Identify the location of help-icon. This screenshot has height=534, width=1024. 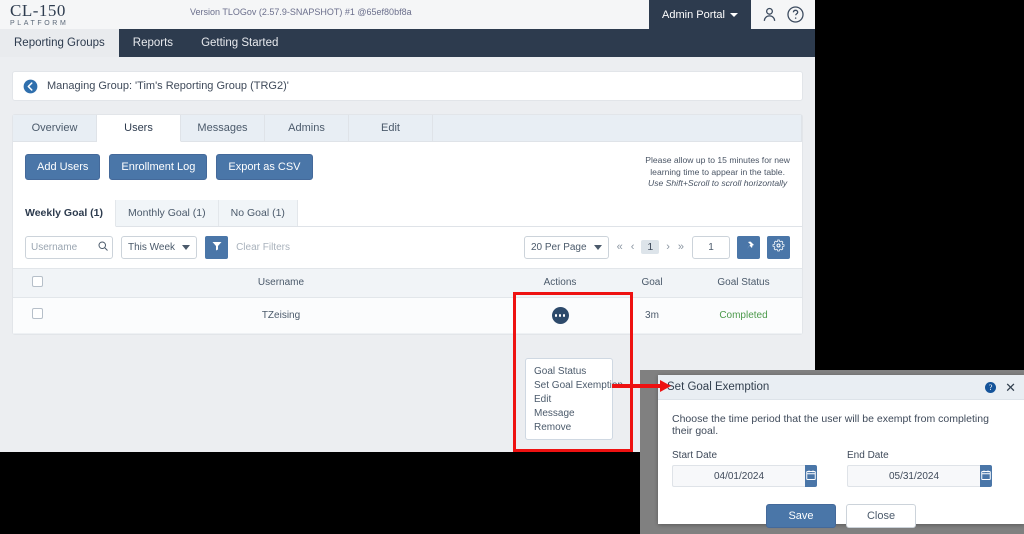
(795, 14).